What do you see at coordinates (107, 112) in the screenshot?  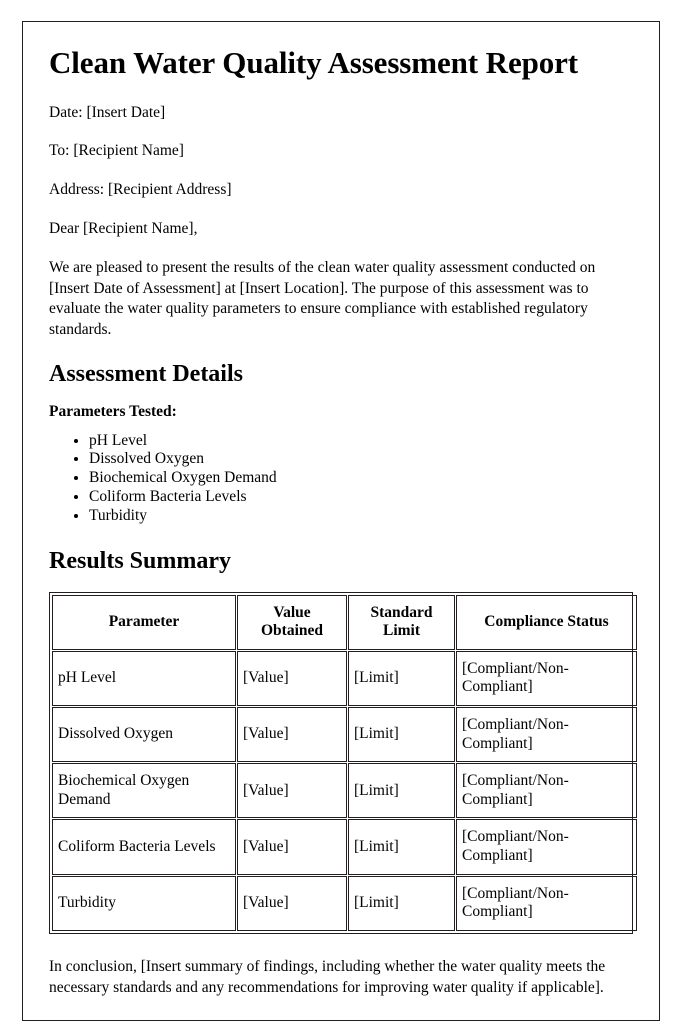 I see `field-date: Date: [Insert Date]` at bounding box center [107, 112].